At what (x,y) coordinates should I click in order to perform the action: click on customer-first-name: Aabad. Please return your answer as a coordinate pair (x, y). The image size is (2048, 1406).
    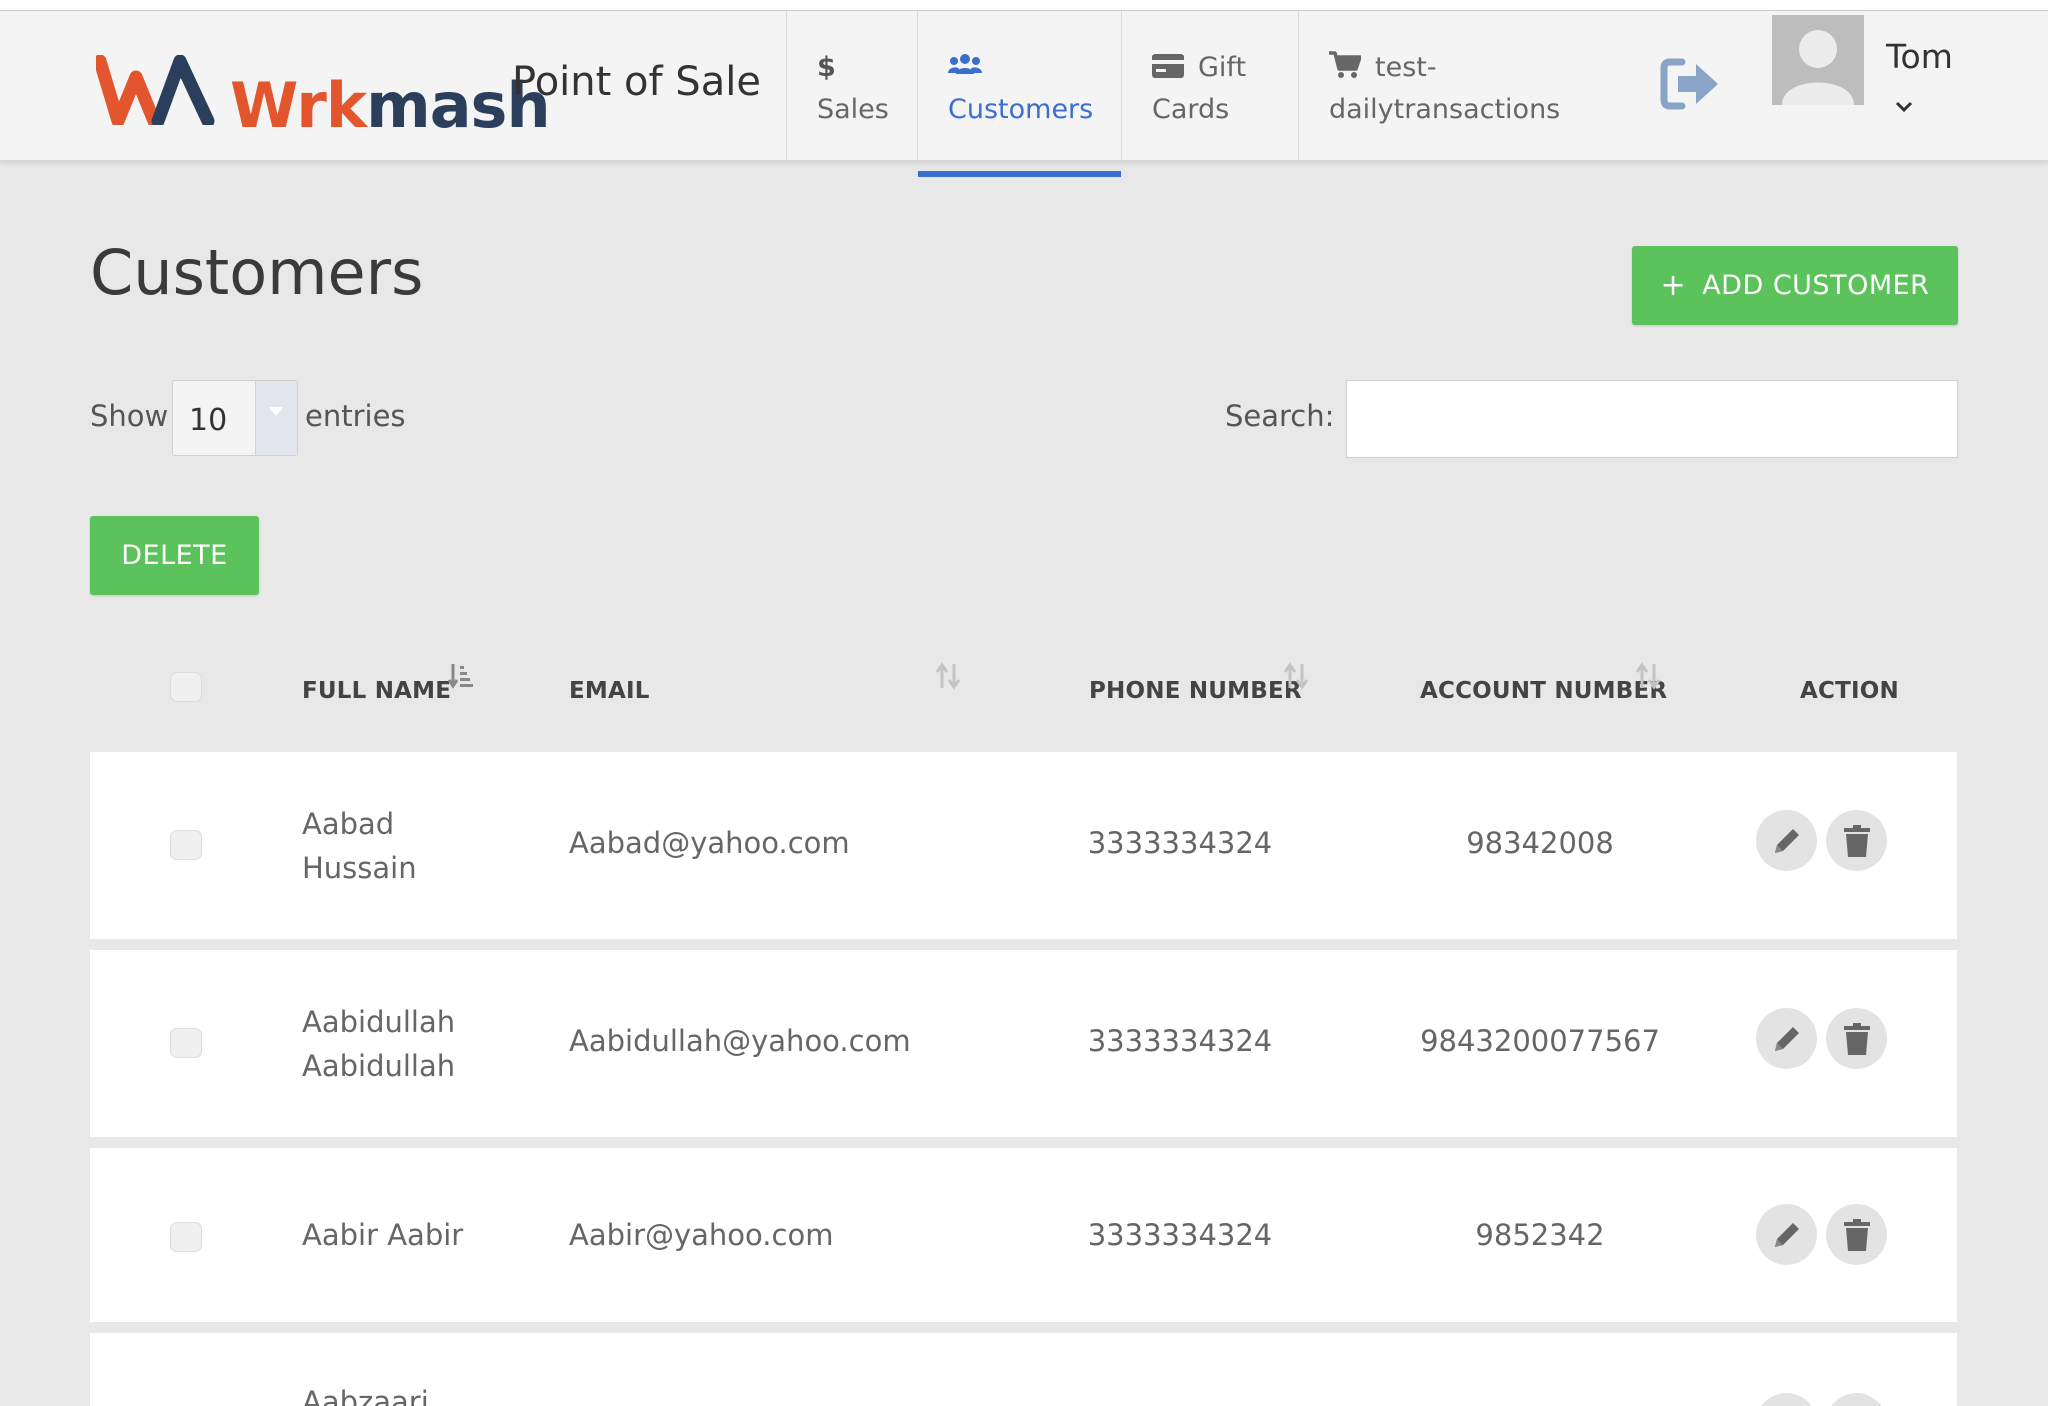
    Looking at the image, I should click on (348, 824).